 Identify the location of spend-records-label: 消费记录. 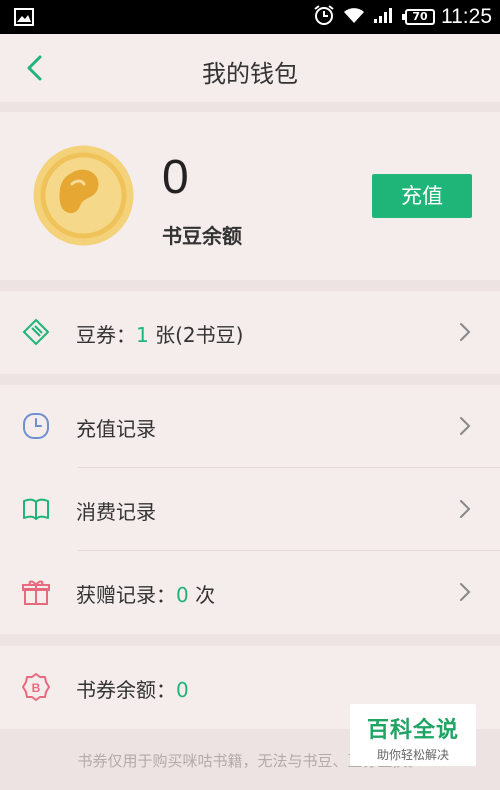
(116, 512).